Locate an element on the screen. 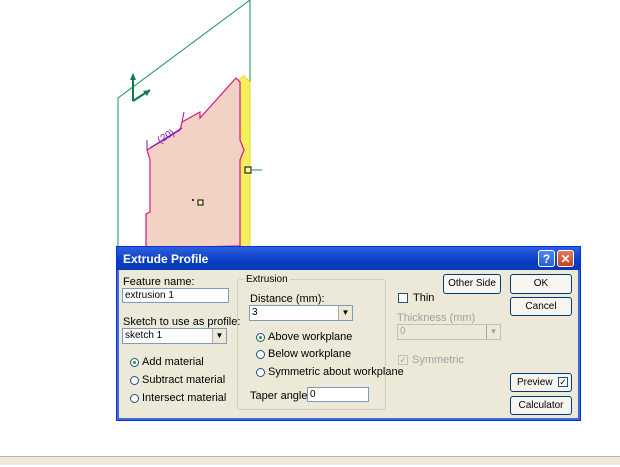 The width and height of the screenshot is (620, 467). above-workplane-radio is located at coordinates (260, 337).